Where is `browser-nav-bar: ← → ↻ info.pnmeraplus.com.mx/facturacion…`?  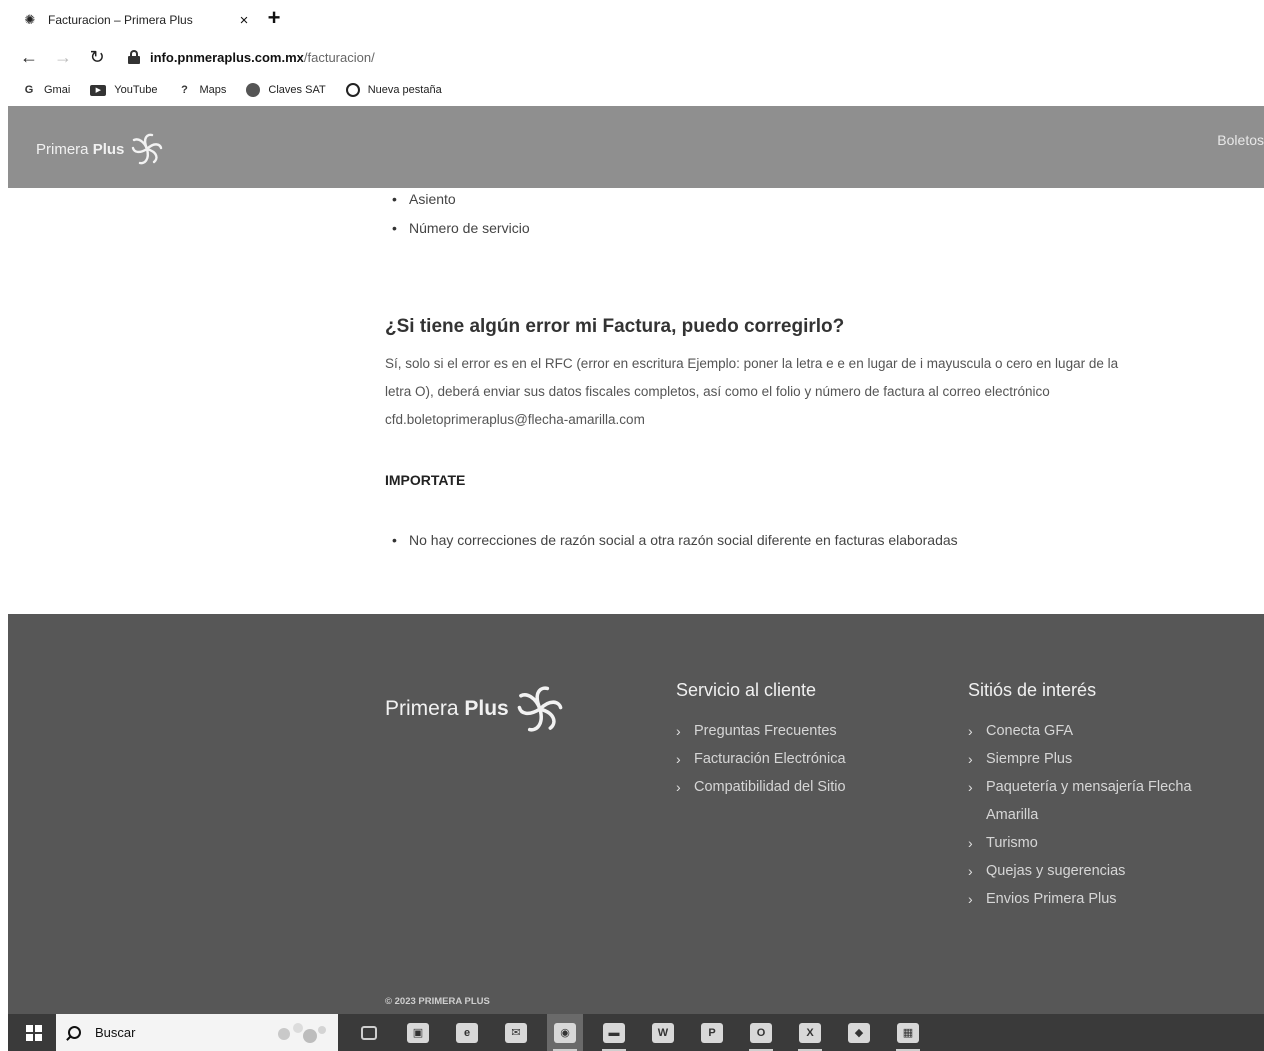
browser-nav-bar: ← → ↻ info.pnmeraplus.com.mx/facturacion… is located at coordinates (632, 57).